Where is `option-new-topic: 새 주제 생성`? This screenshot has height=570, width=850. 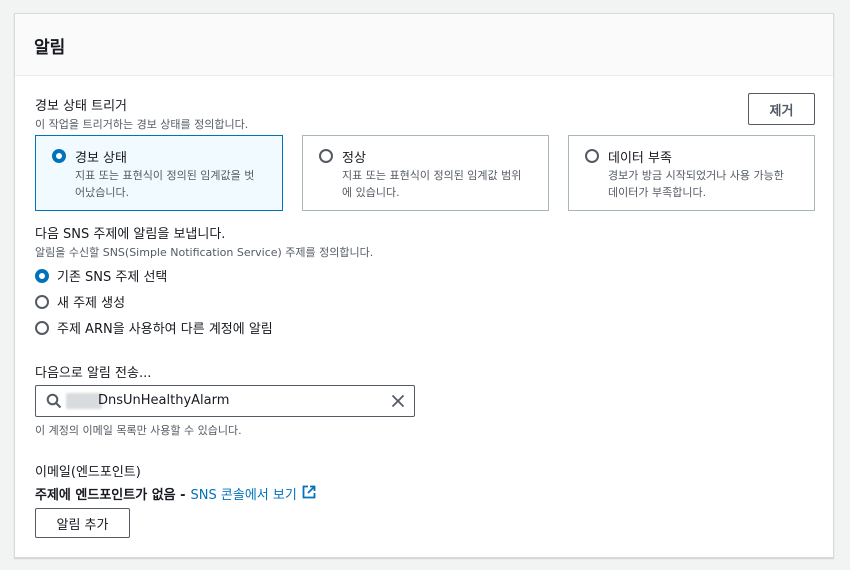 option-new-topic: 새 주제 생성 is located at coordinates (80, 301).